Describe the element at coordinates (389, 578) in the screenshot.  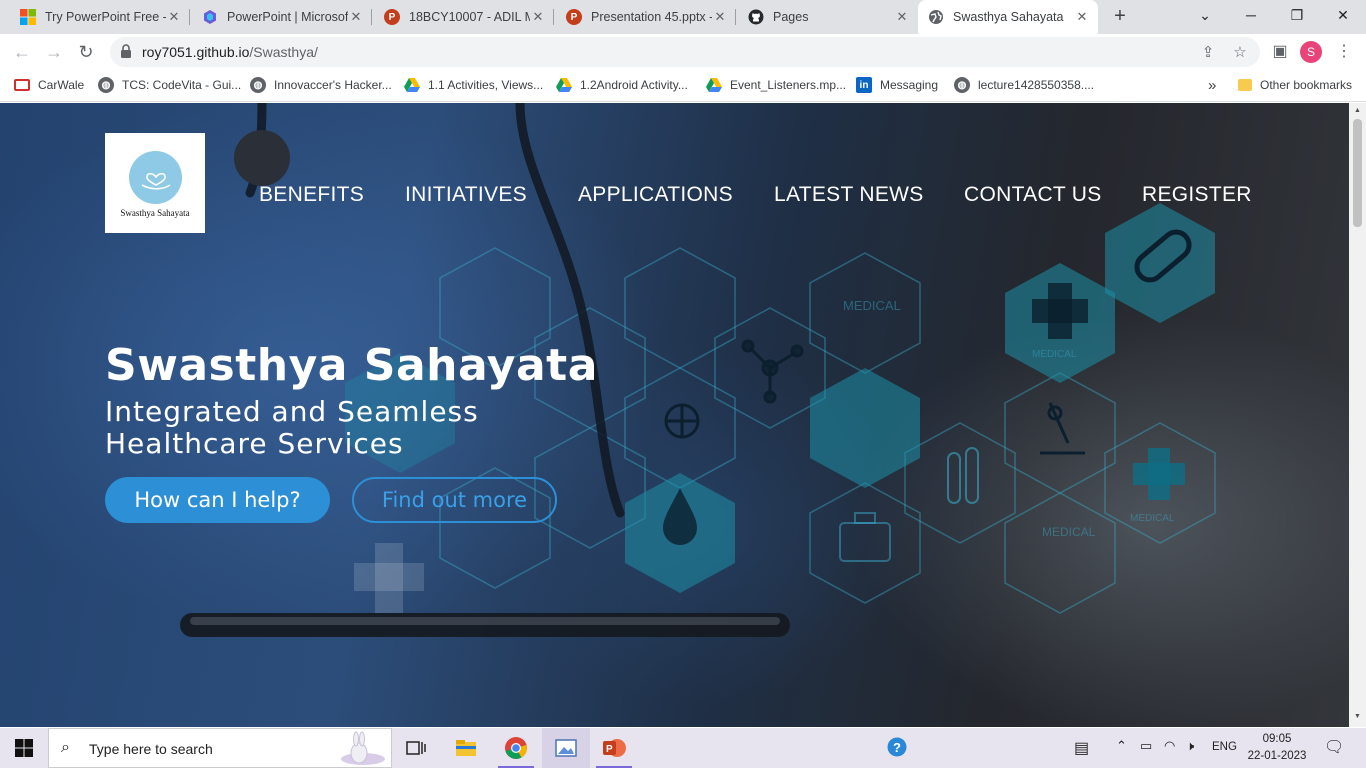
I see `plus-shape-decoration` at that location.